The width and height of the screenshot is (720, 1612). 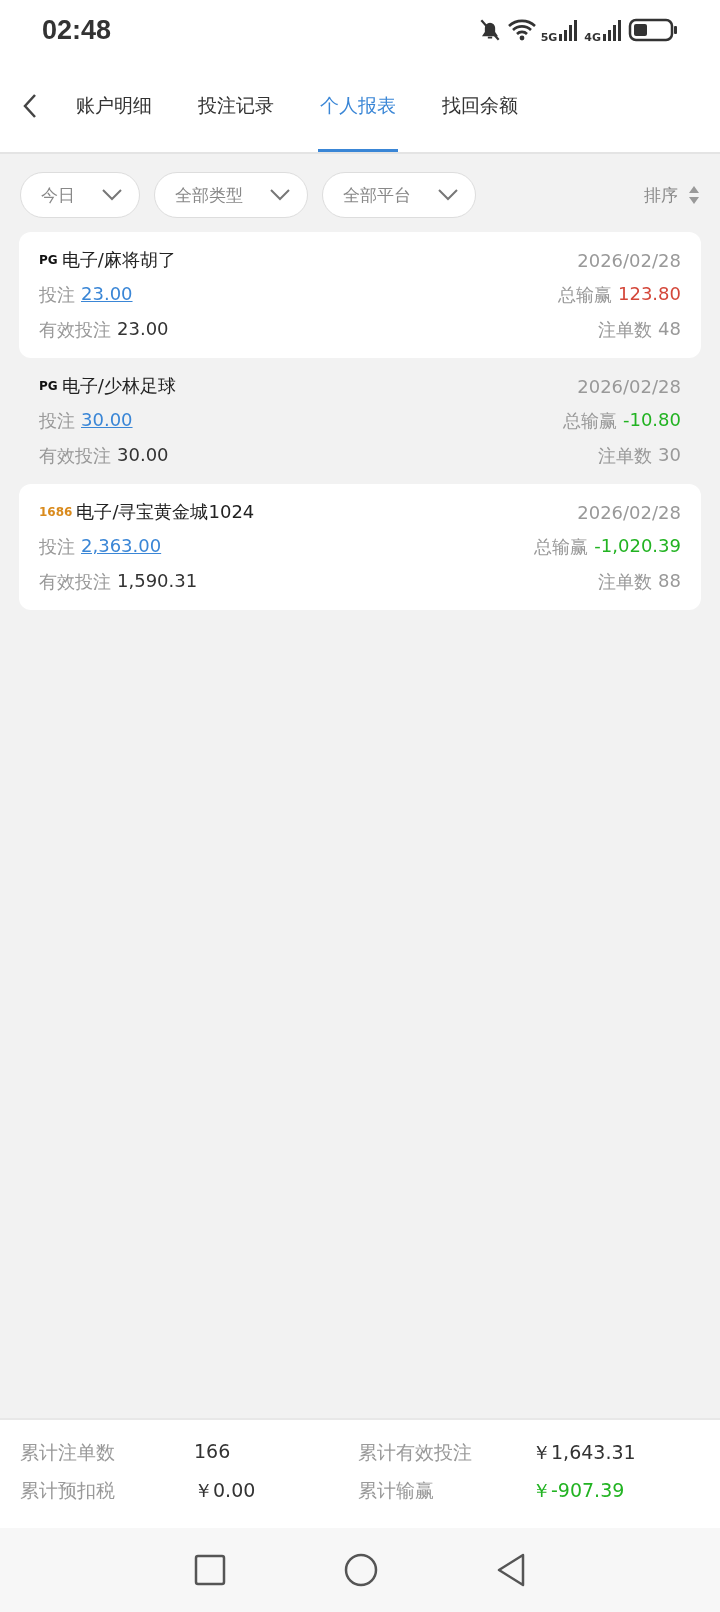 What do you see at coordinates (225, 1490) in the screenshot?
I see `summary-value: ￥0.00` at bounding box center [225, 1490].